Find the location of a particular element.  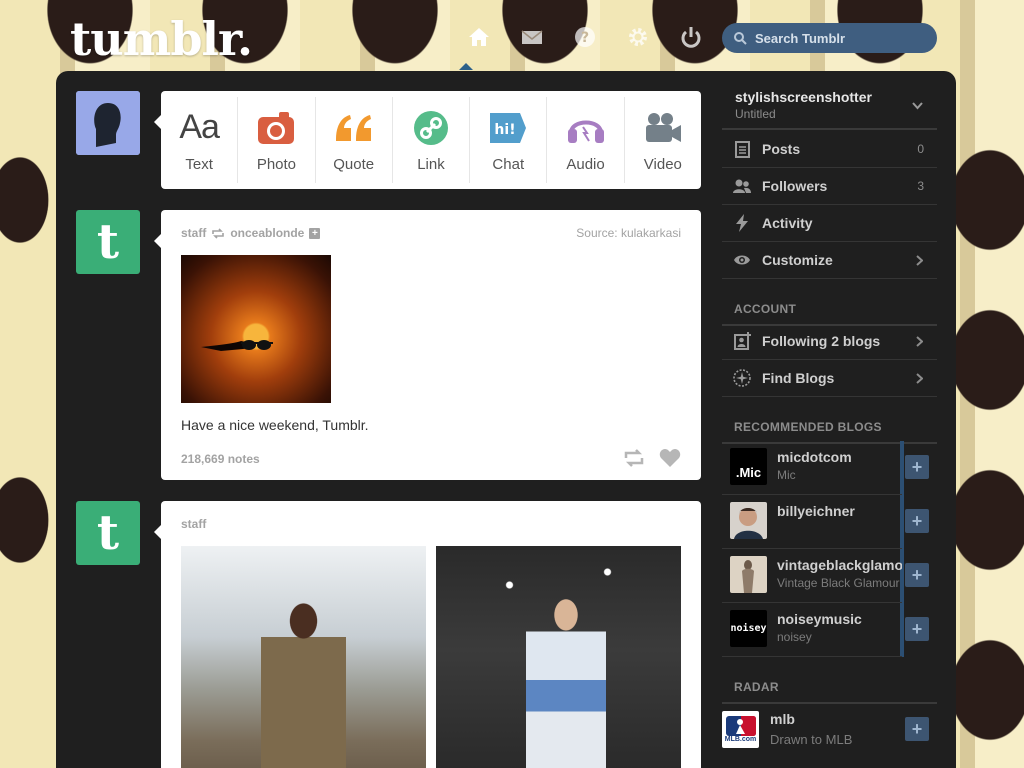

help-icon: ? is located at coordinates (584, 37).